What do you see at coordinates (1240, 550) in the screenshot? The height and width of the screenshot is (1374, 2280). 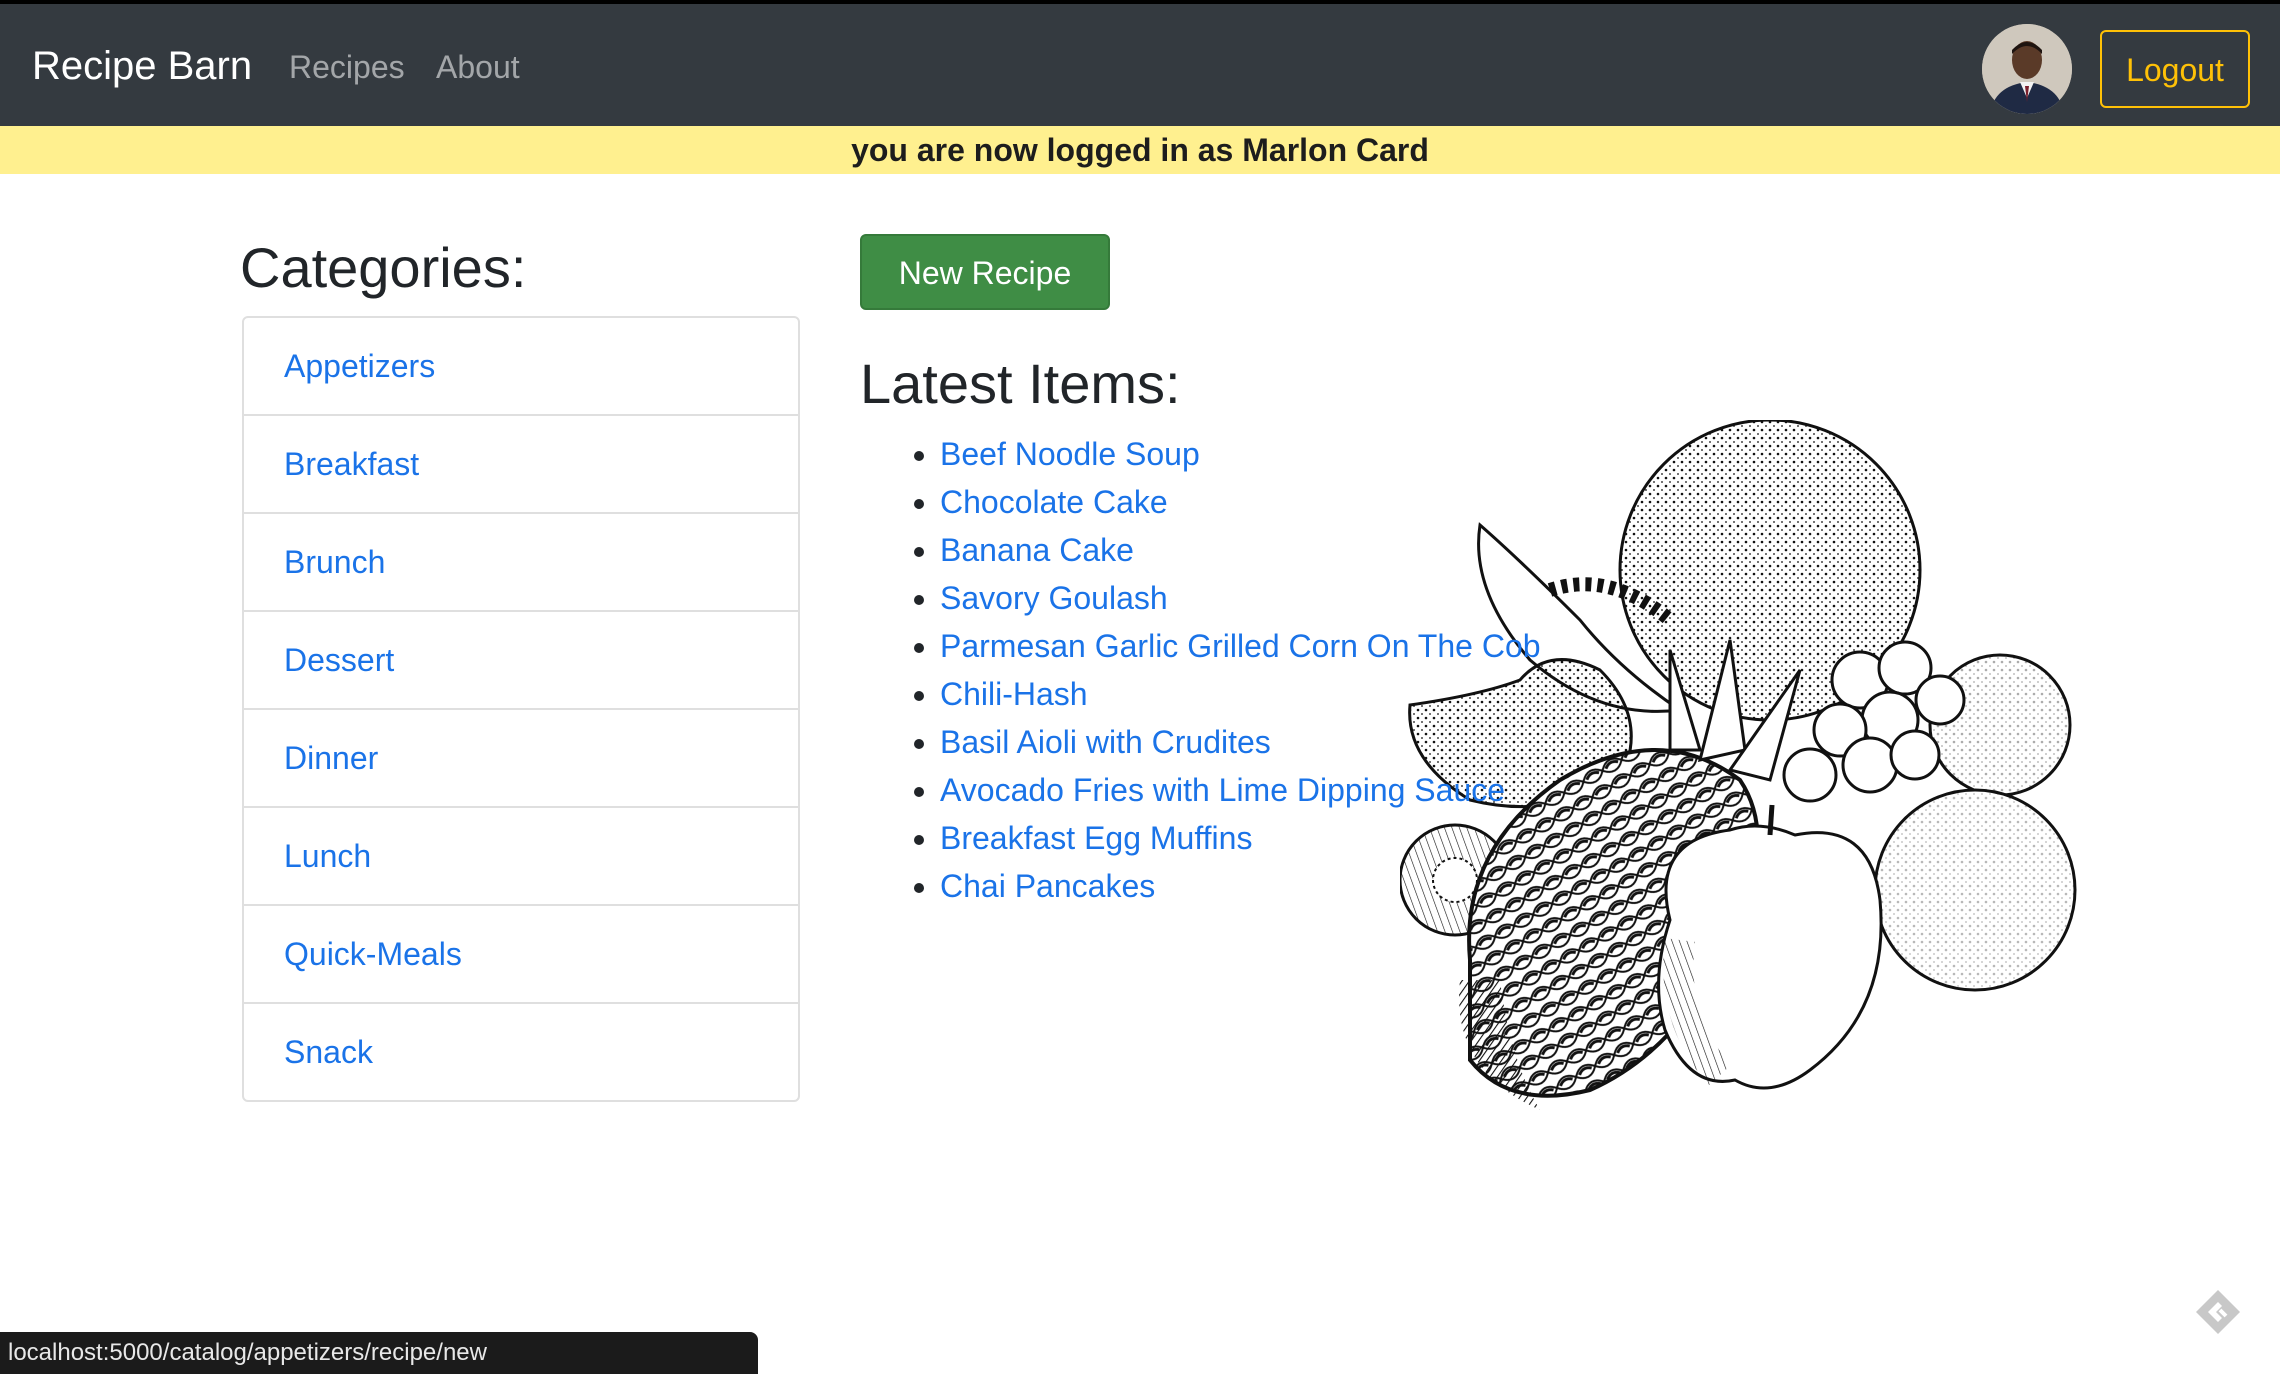 I see `list-item: Banana Cake` at bounding box center [1240, 550].